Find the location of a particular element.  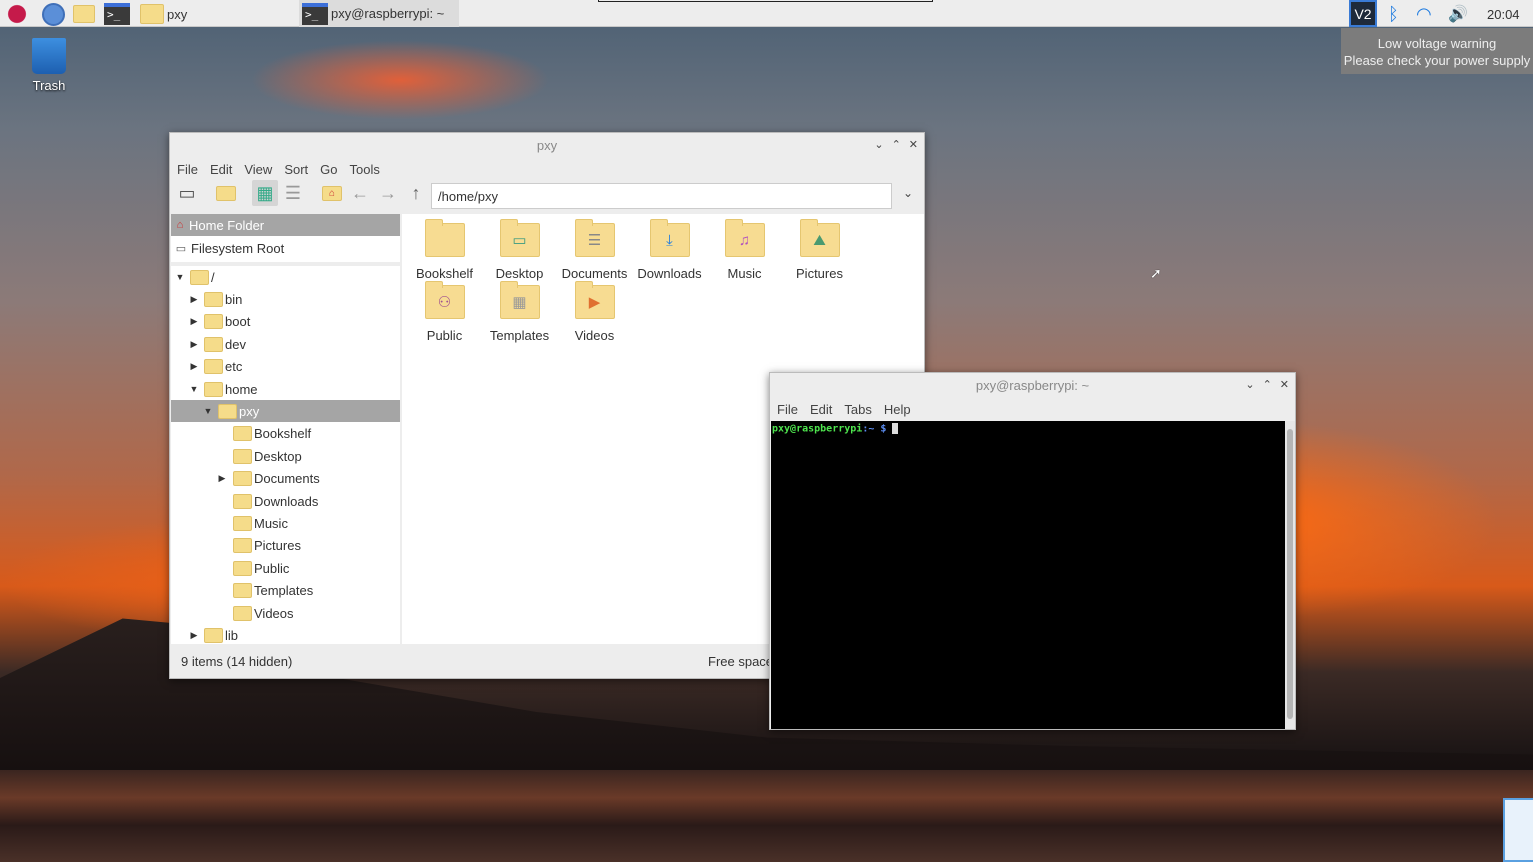

file-item-downloads: ⤓ Downloads is located at coordinates (669, 250).